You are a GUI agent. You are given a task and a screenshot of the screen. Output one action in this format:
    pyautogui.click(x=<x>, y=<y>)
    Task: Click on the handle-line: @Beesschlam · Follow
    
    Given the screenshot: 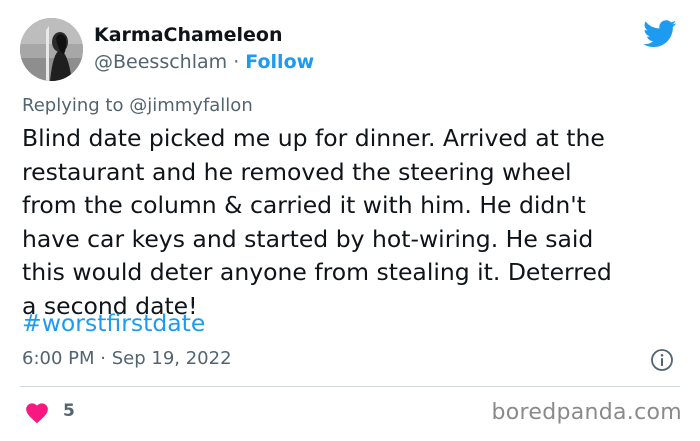 What is the action you would take?
    pyautogui.click(x=204, y=62)
    